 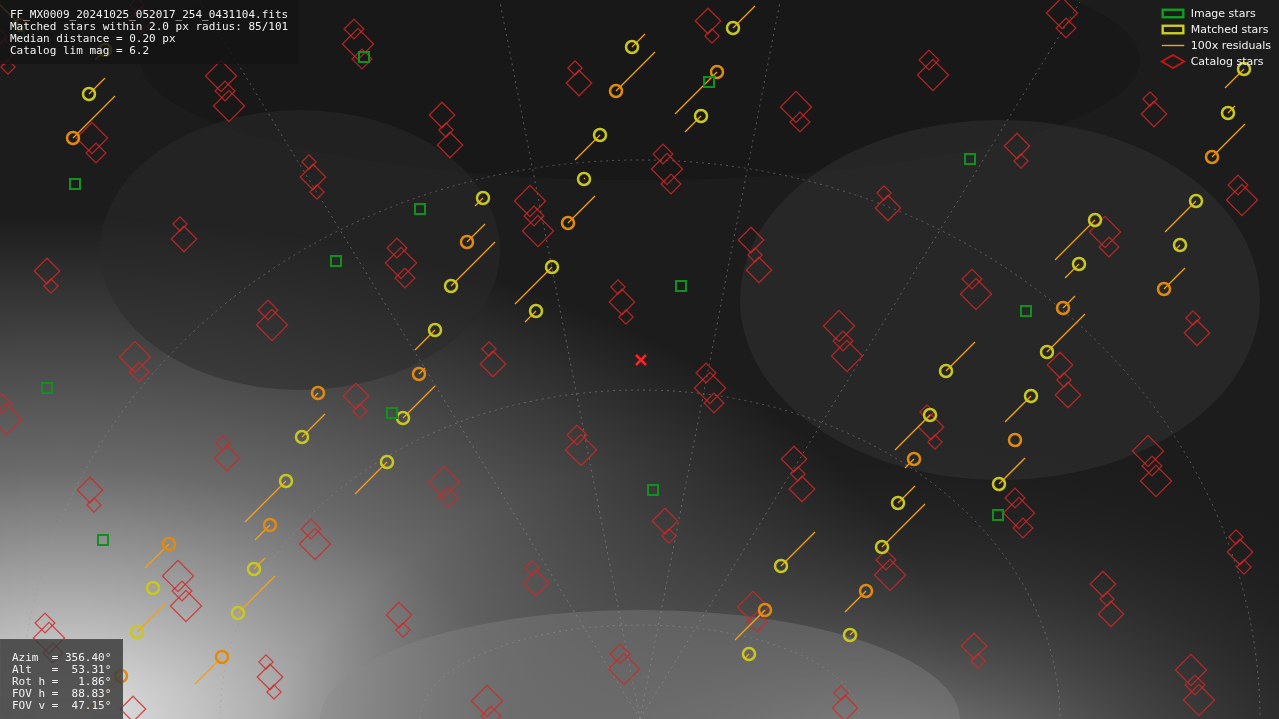 What do you see at coordinates (62, 682) in the screenshot?
I see `pointing-text: Rot h = 1.86°` at bounding box center [62, 682].